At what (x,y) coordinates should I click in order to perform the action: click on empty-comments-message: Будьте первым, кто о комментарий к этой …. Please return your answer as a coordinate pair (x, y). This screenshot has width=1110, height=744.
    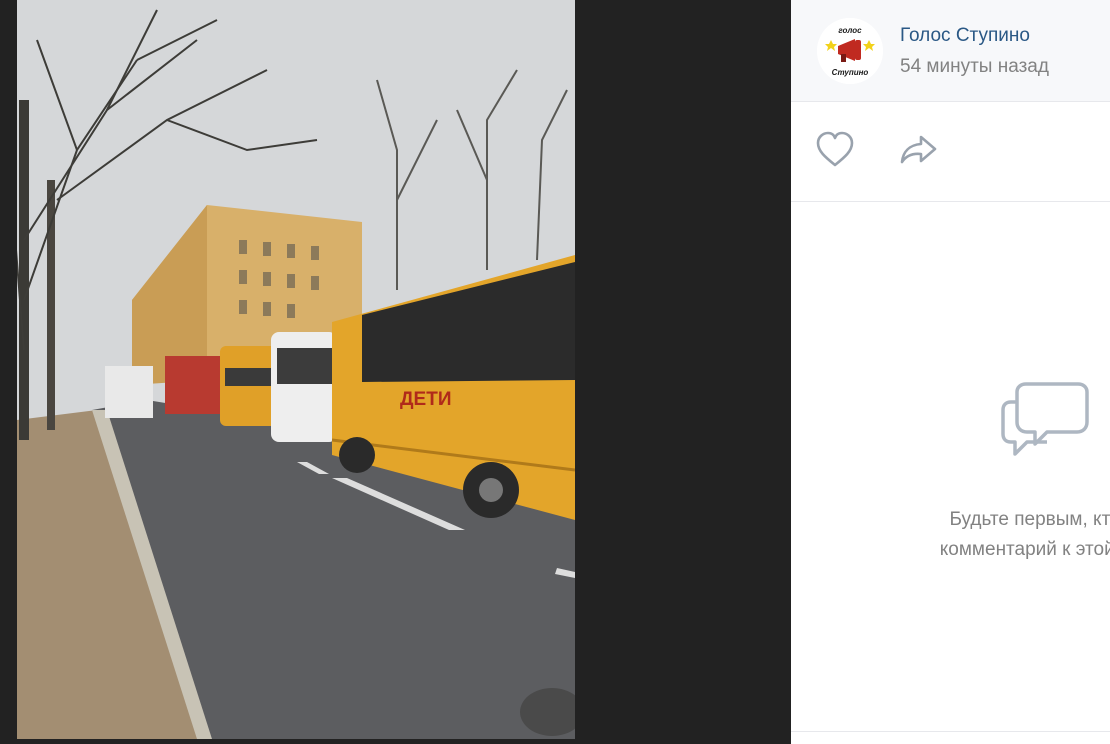
    Looking at the image, I should click on (996, 535).